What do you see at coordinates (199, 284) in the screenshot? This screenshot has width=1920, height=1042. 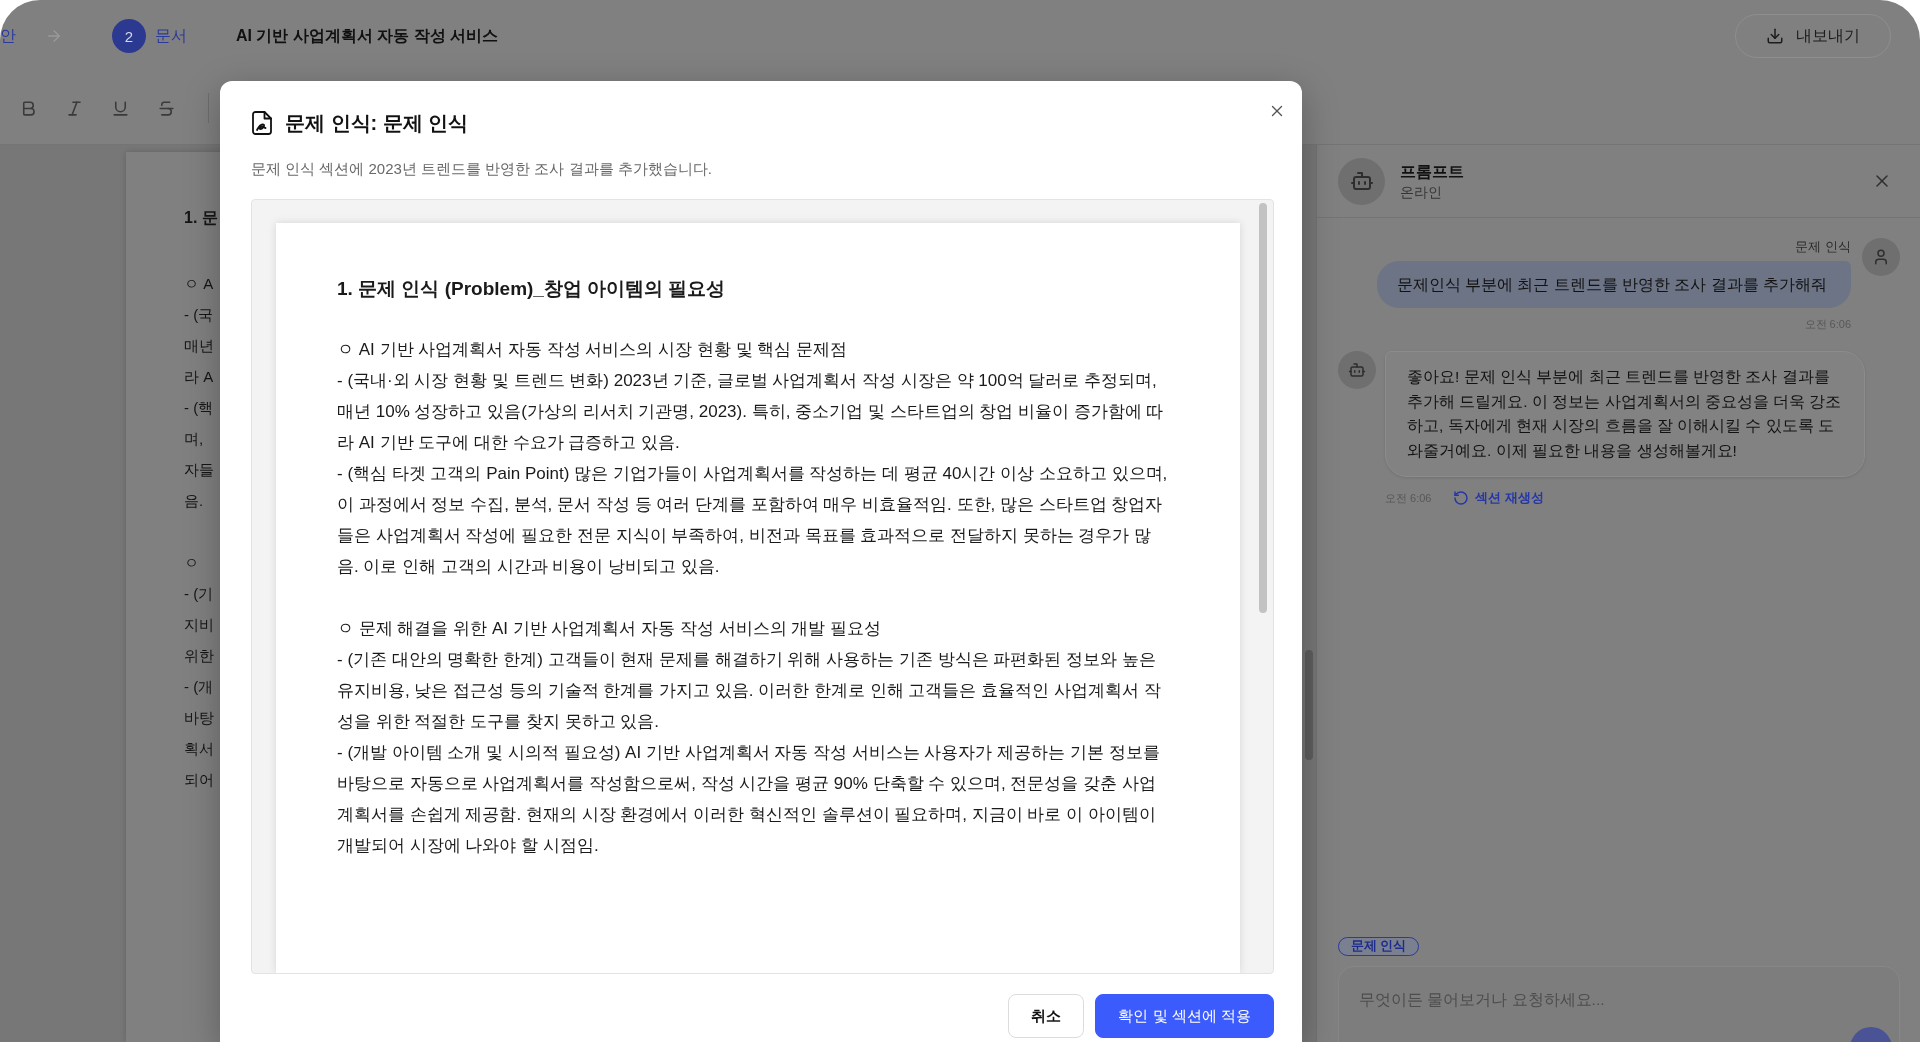 I see `text-line: ㅇ A` at bounding box center [199, 284].